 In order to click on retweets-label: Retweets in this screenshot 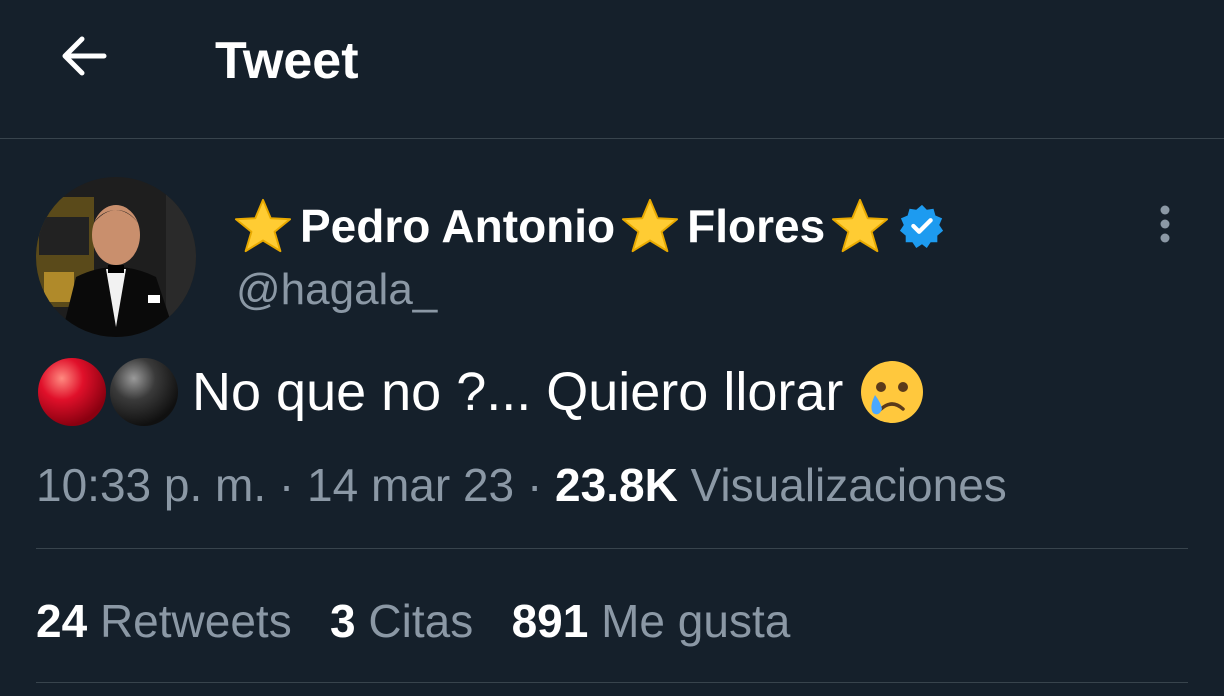, I will do `click(195, 621)`.